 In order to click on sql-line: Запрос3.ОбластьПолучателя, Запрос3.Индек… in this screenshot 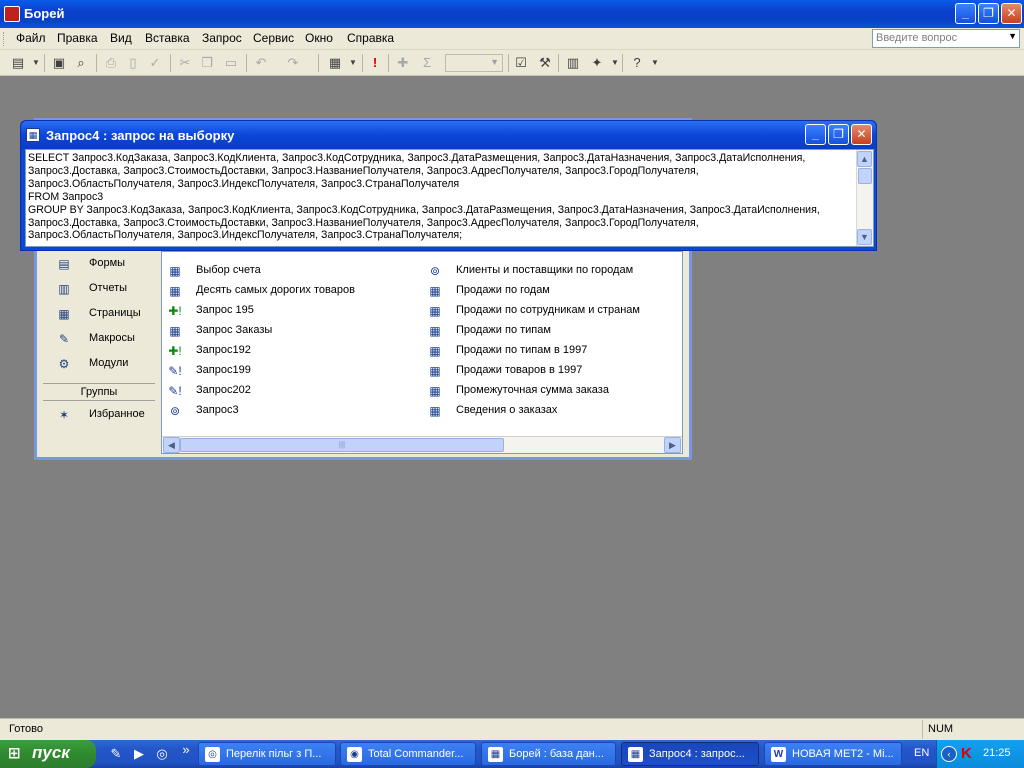, I will do `click(245, 235)`.